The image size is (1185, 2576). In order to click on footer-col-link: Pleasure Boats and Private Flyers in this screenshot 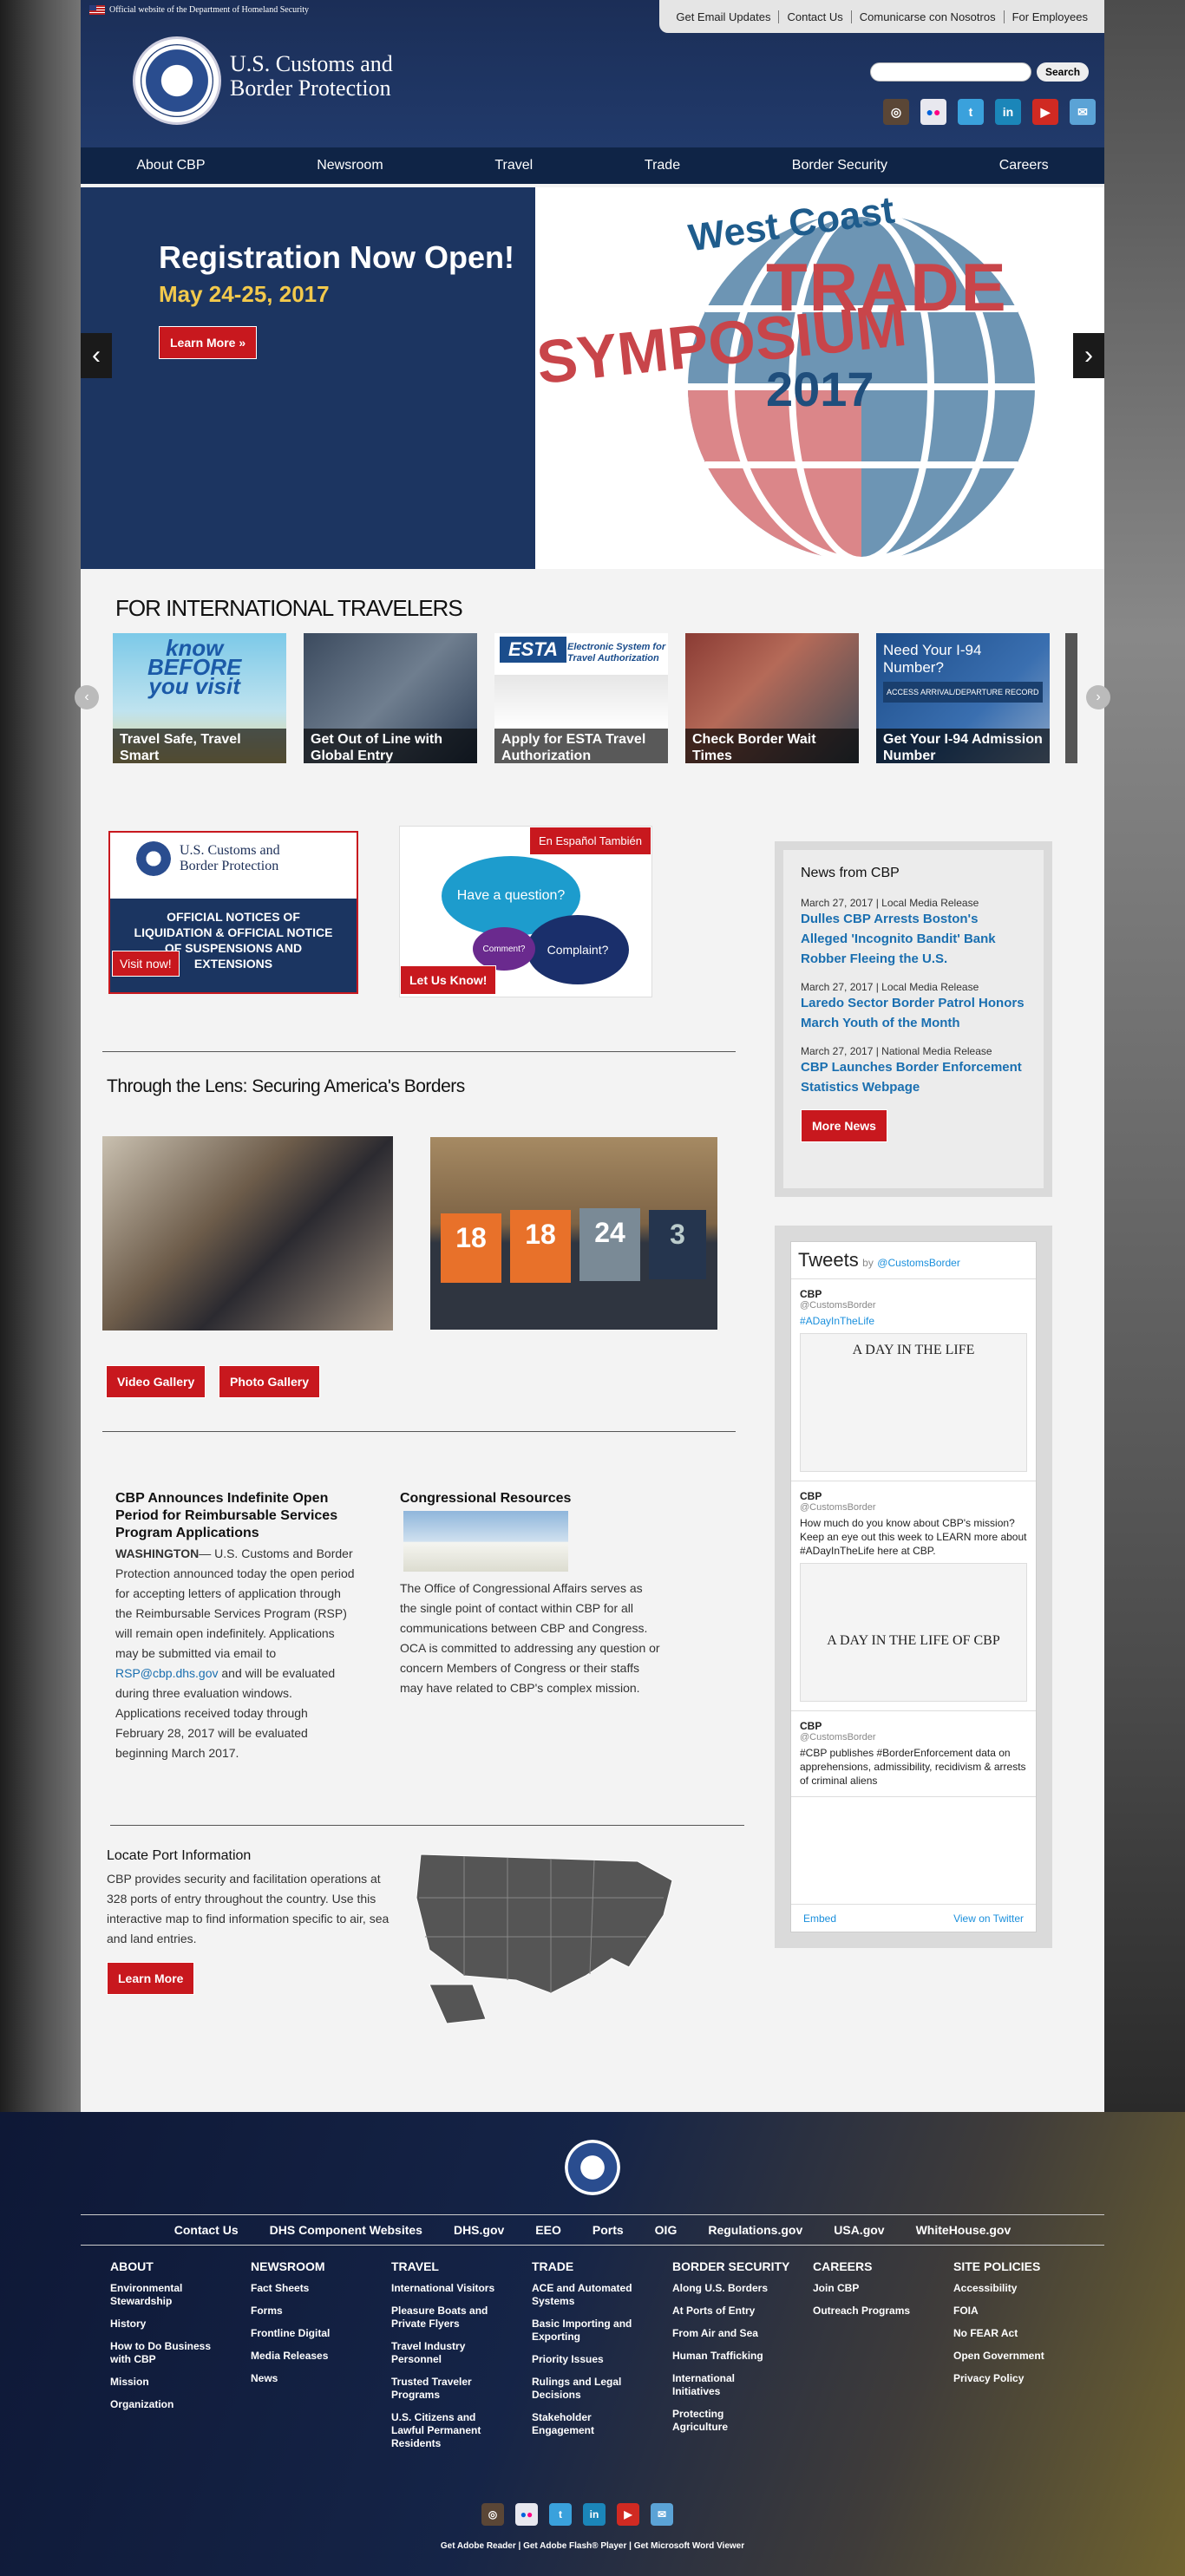, I will do `click(443, 2318)`.